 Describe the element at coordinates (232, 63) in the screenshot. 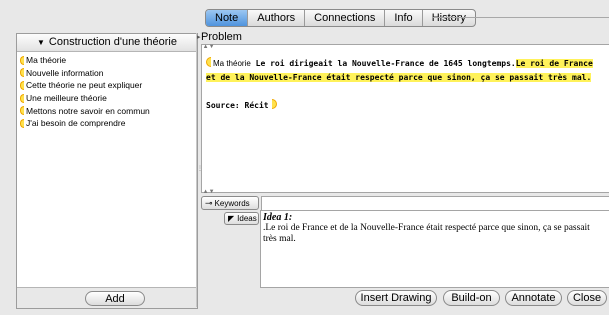

I see `scaffold-tag: Ma théorie` at that location.